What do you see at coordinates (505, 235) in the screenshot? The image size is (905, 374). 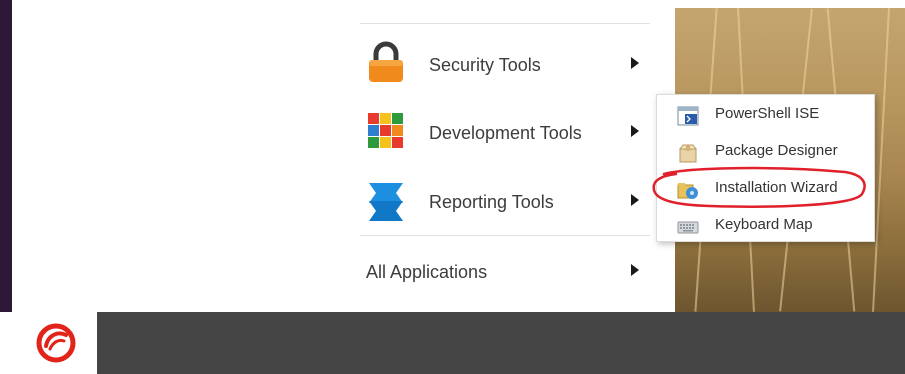 I see `bottom-divider` at bounding box center [505, 235].